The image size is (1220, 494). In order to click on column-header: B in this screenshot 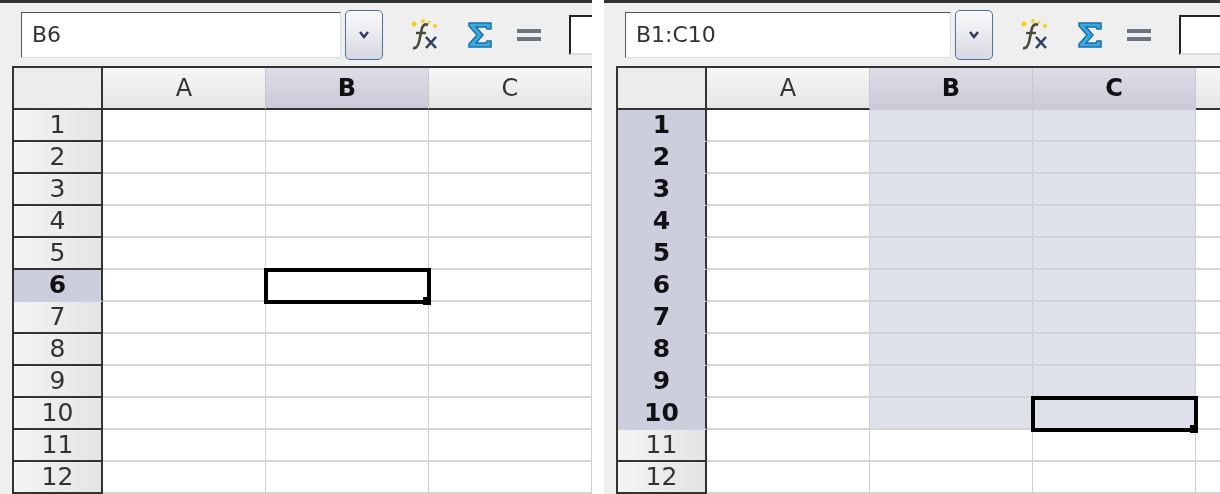, I will do `click(951, 89)`.